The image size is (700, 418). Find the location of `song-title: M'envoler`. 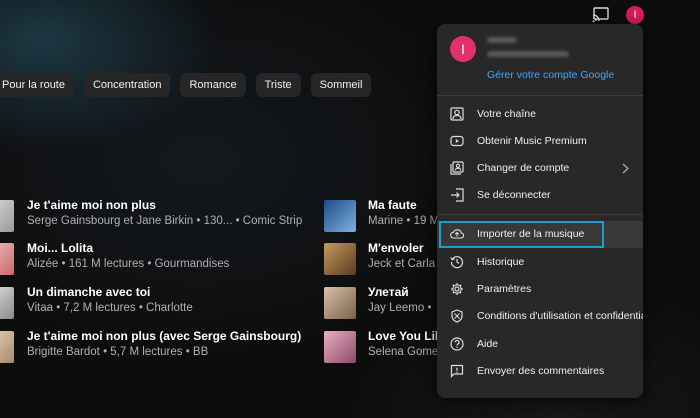

song-title: M'envoler is located at coordinates (396, 248).